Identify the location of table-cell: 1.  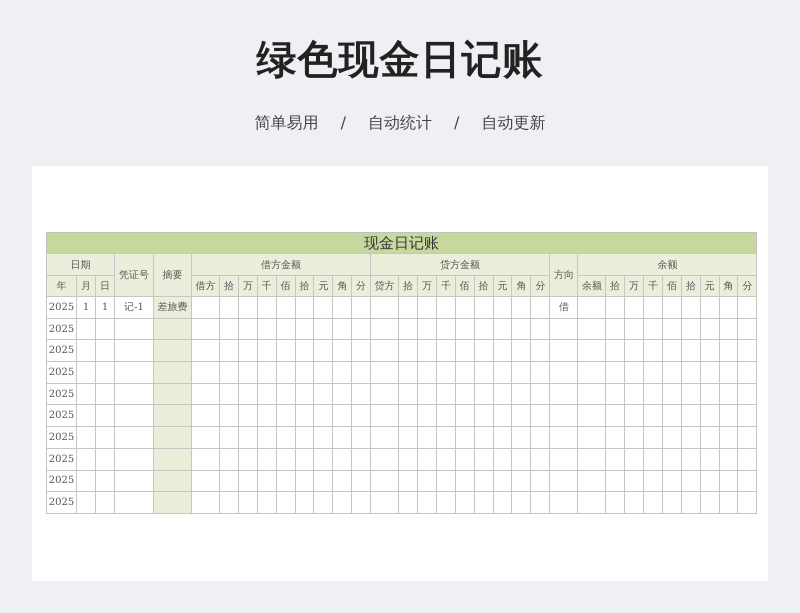
(86, 308).